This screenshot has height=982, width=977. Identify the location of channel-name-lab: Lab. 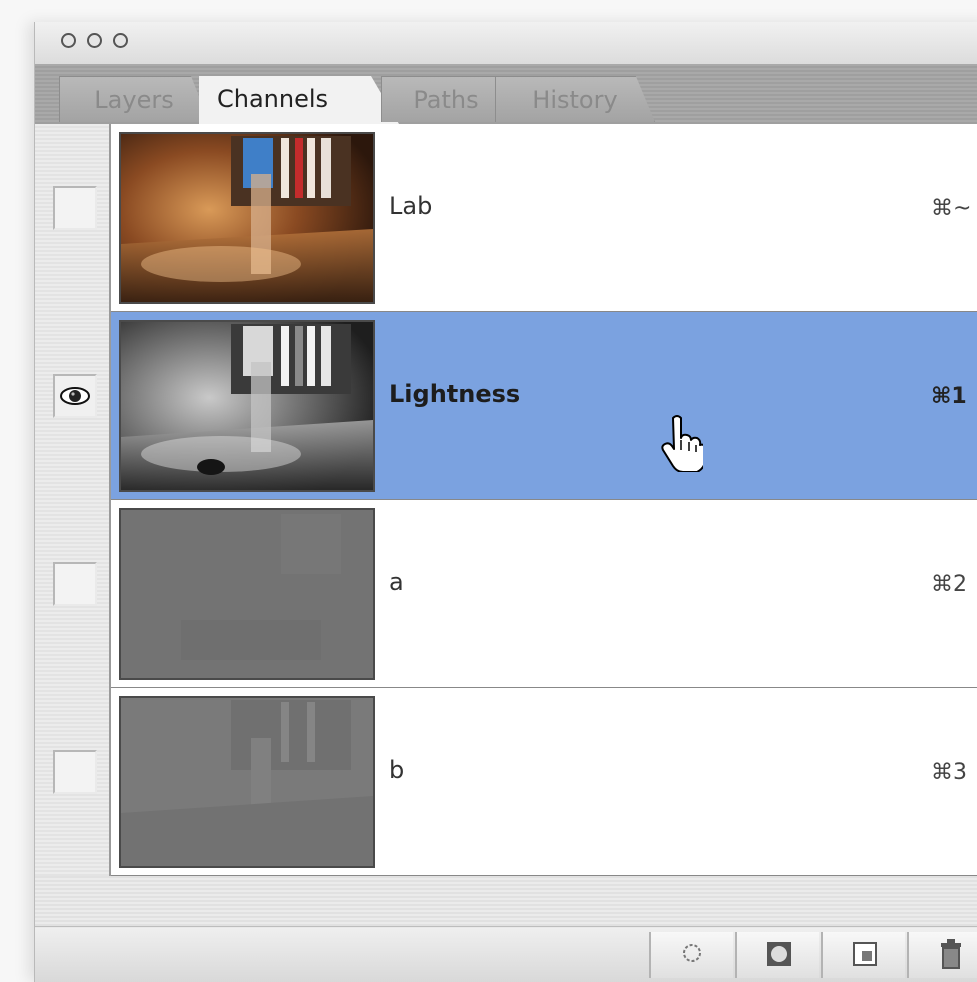
(411, 206).